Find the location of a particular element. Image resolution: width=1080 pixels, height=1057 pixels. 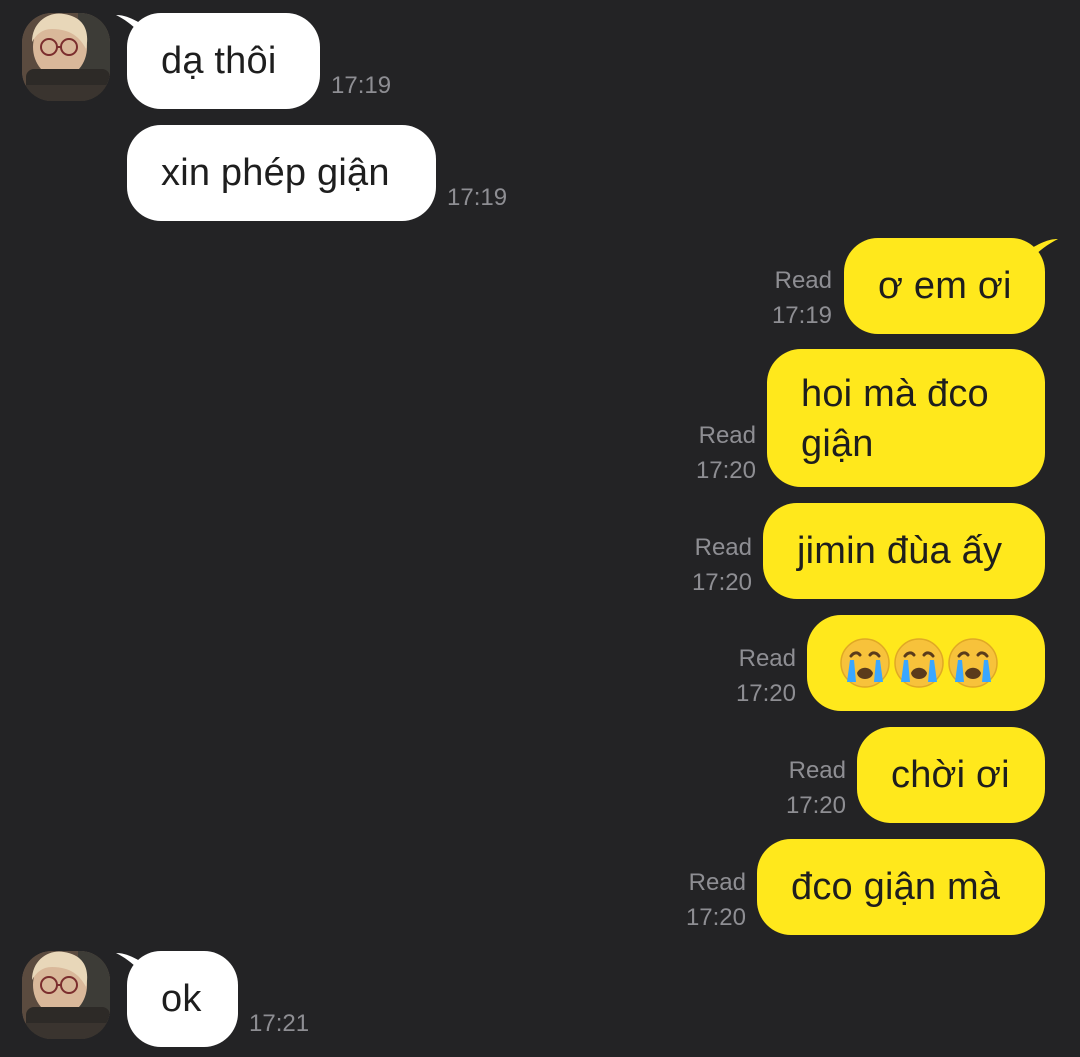

message-bubble-outgoing: ơ em ơi is located at coordinates (944, 286).